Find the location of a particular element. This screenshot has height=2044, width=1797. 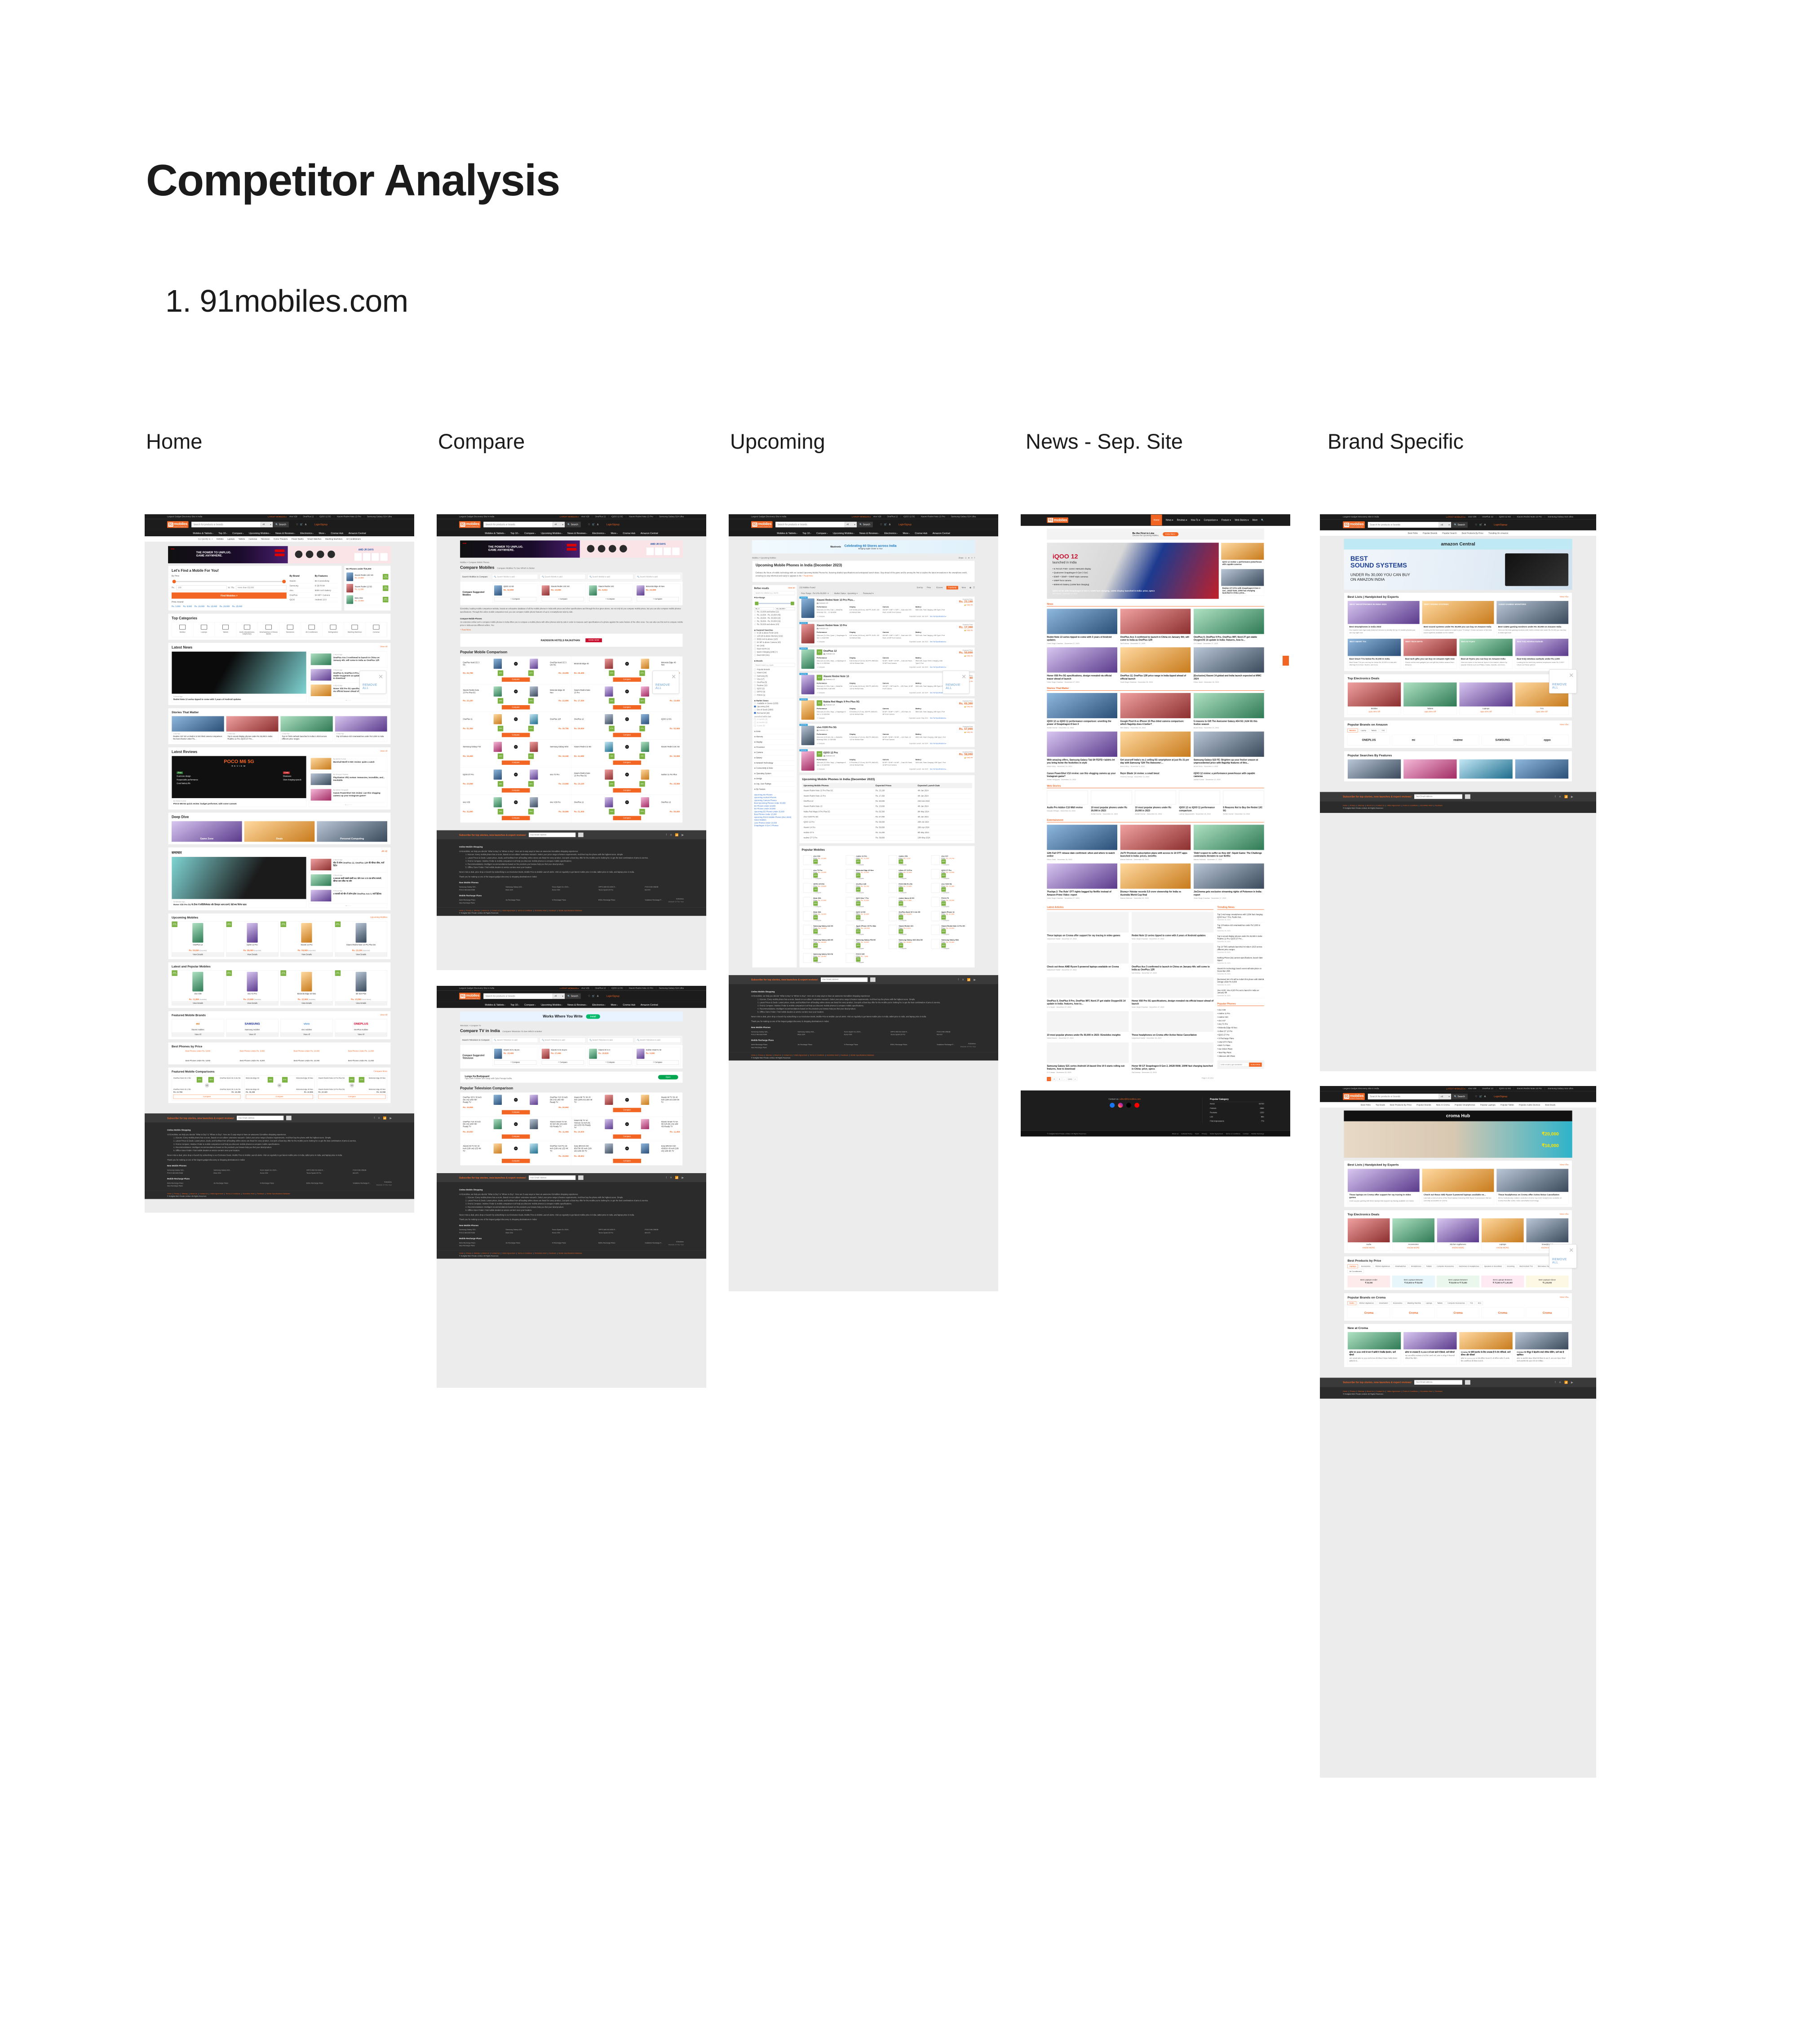

feature-filter: 5G Connectivity is located at coordinates (326, 581).